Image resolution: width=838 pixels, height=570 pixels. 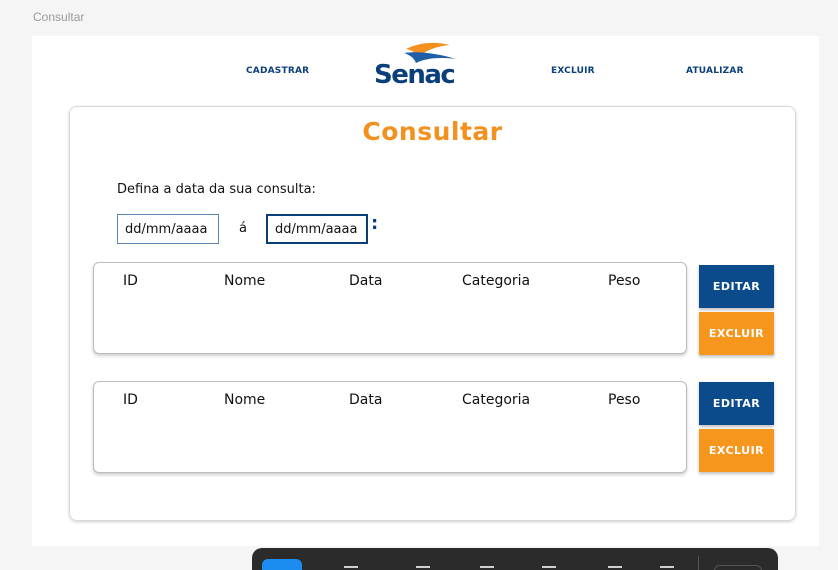 What do you see at coordinates (317, 229) in the screenshot?
I see `date-to-input: dd/mm/aaaa` at bounding box center [317, 229].